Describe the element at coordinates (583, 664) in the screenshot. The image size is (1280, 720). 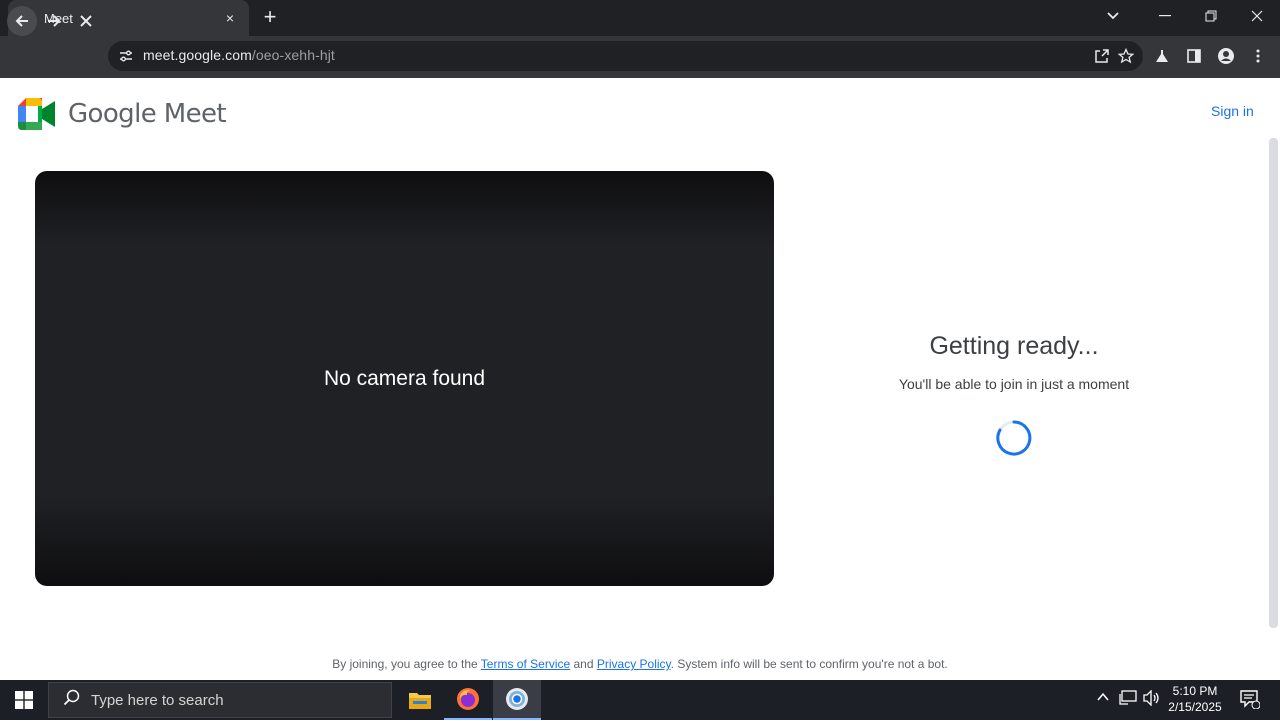
I see `legal-and: and` at that location.